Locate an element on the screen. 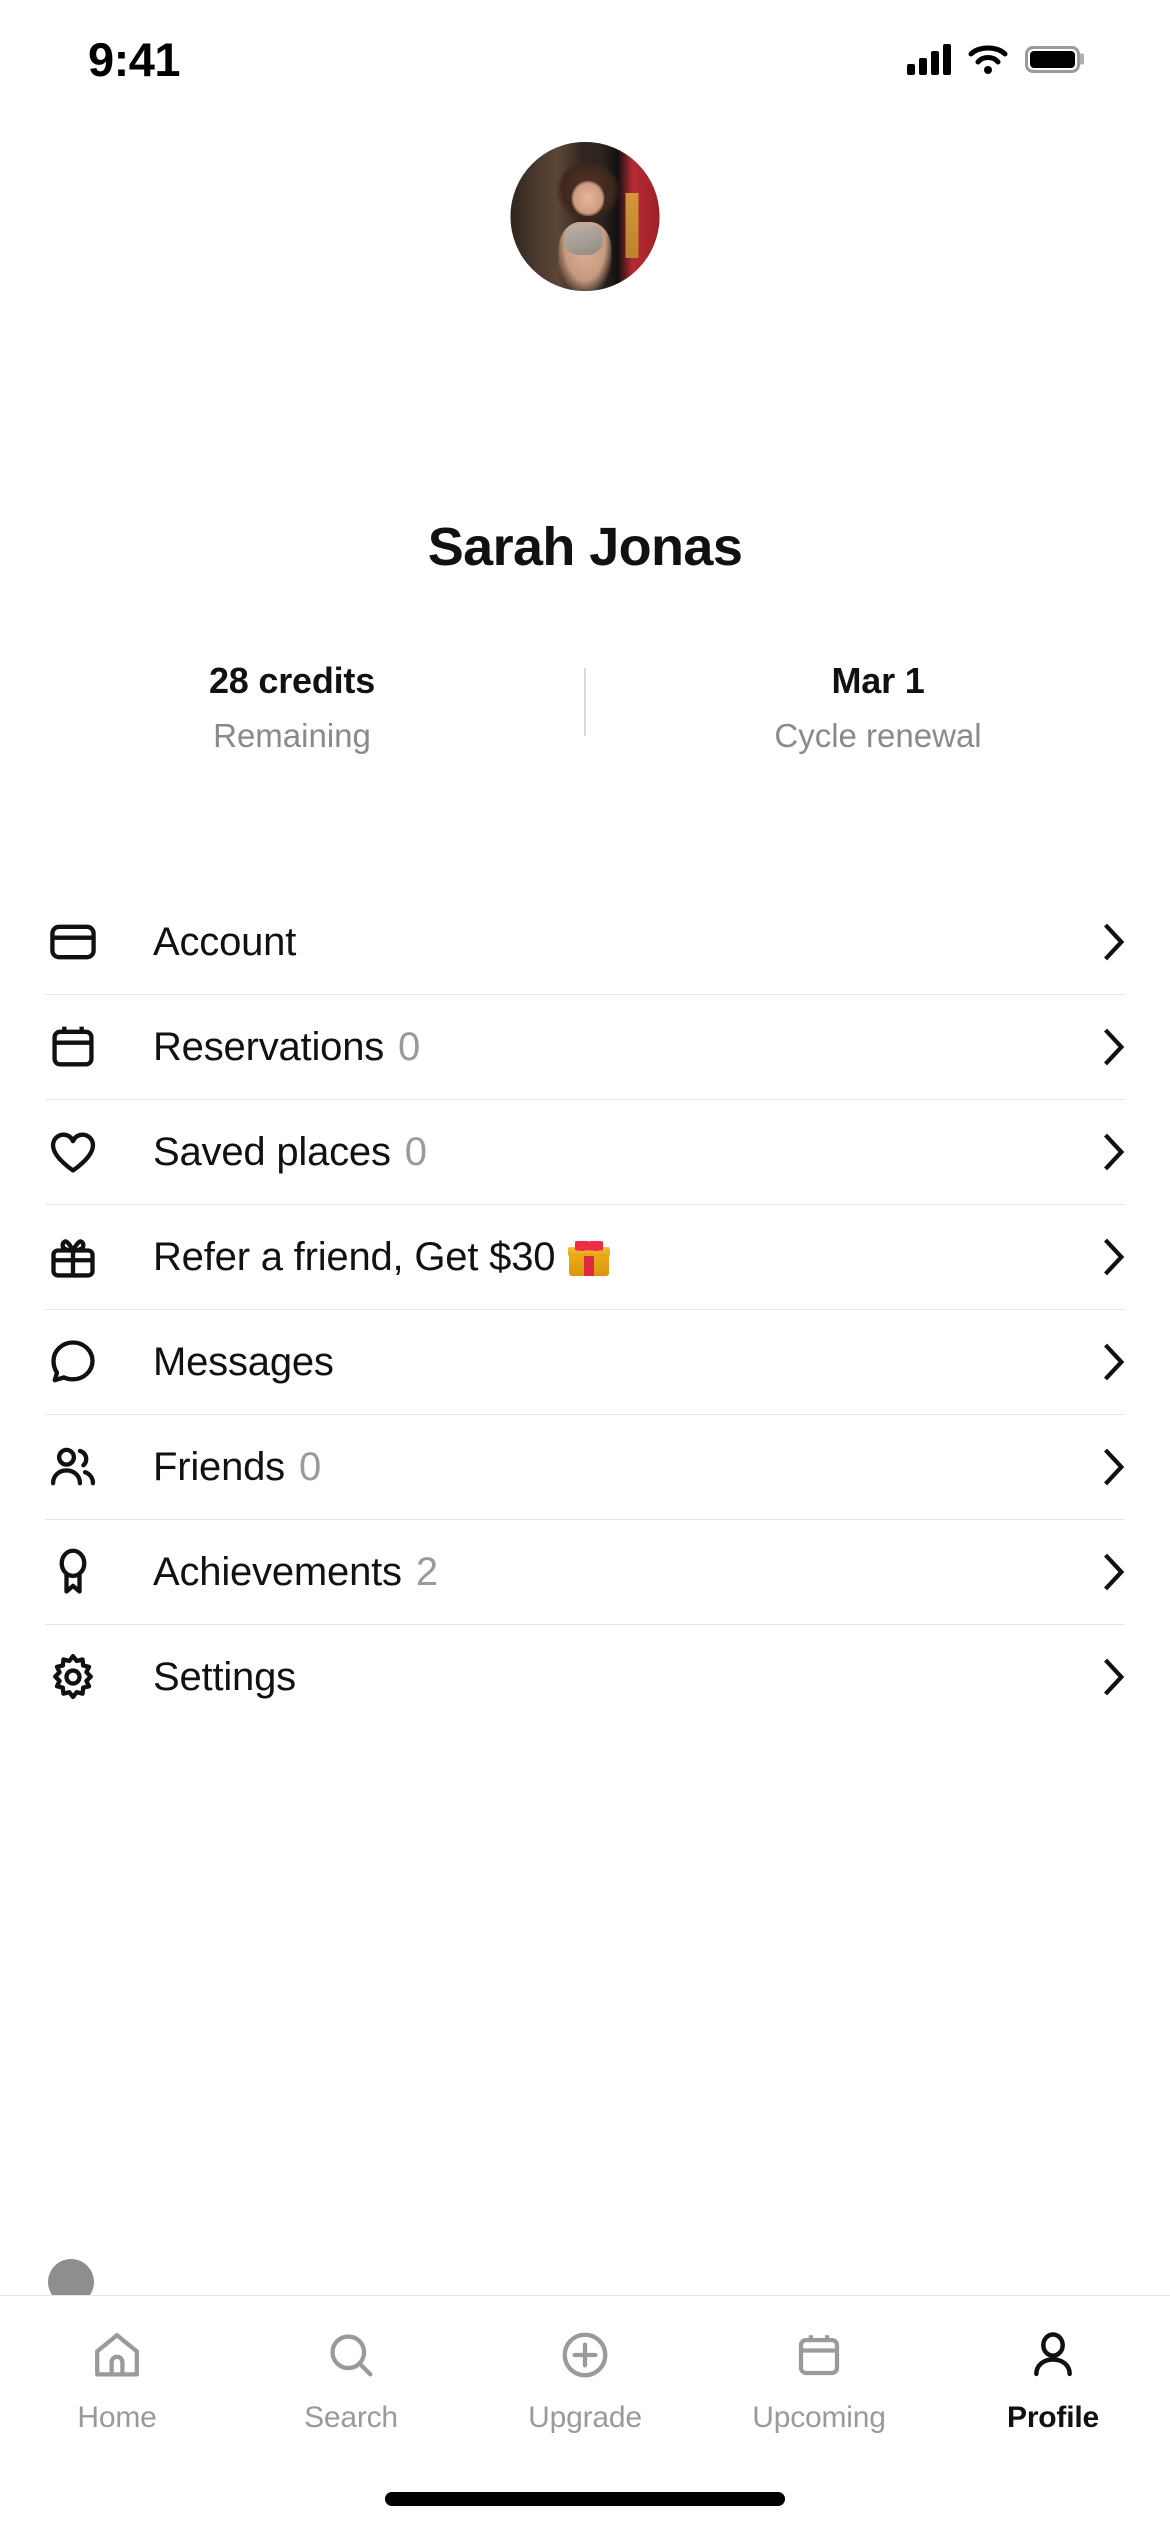 This screenshot has width=1170, height=2532. tab-search: Search is located at coordinates (351, 2380).